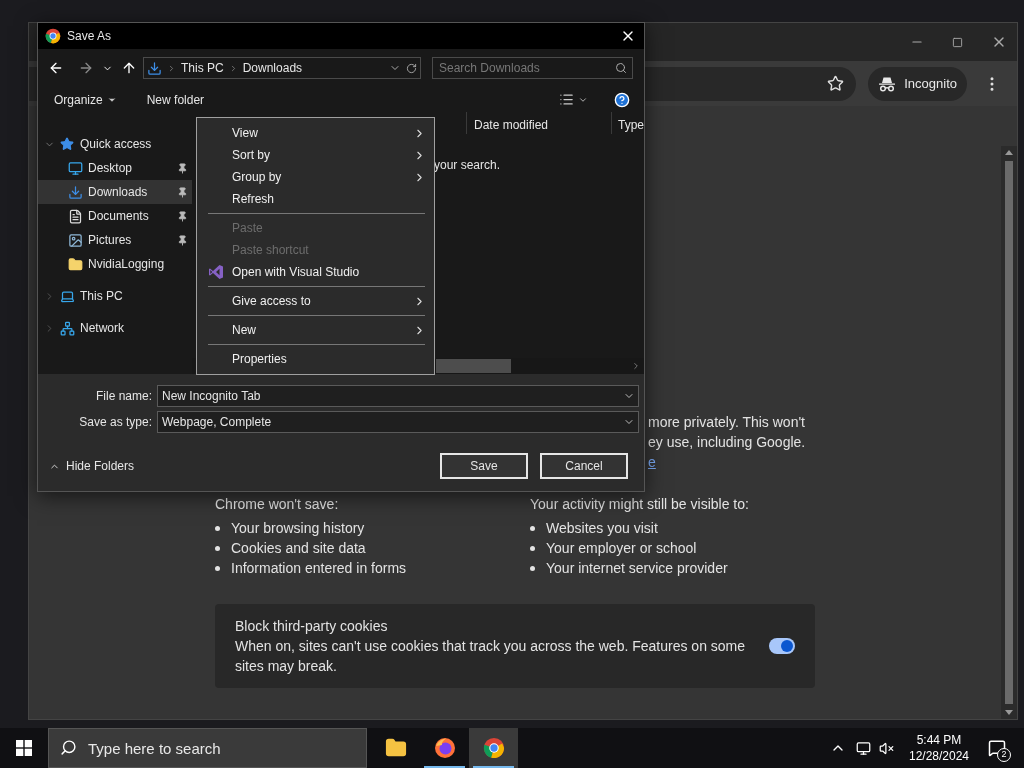  Describe the element at coordinates (277, 504) in the screenshot. I see `column-heading: Chrome won't save:` at that location.